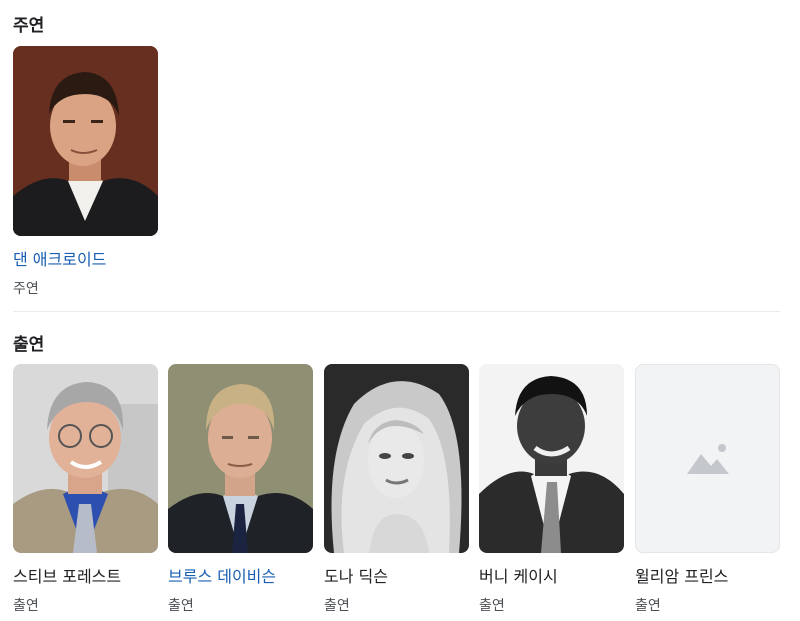  Describe the element at coordinates (396, 311) in the screenshot. I see `section-divider` at that location.